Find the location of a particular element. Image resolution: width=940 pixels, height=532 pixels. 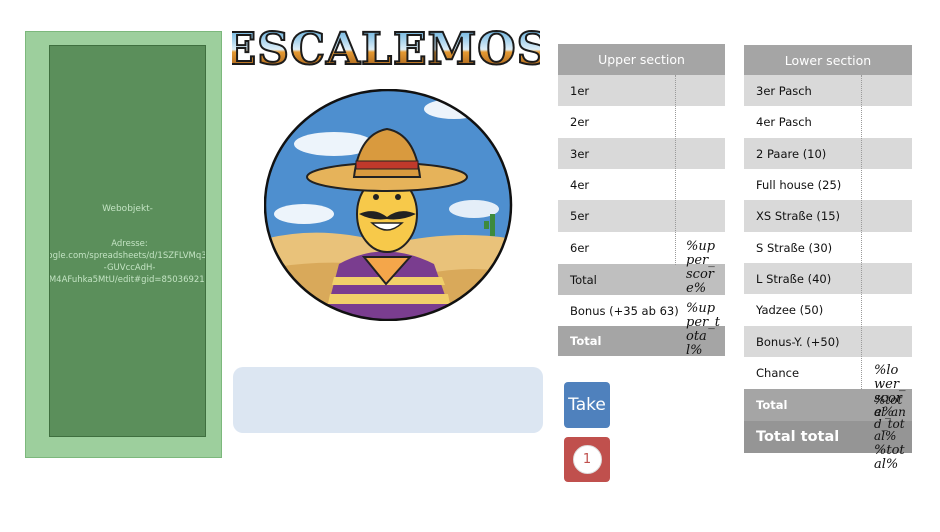

web-object-title: Webobjekt- is located at coordinates (127, 209).